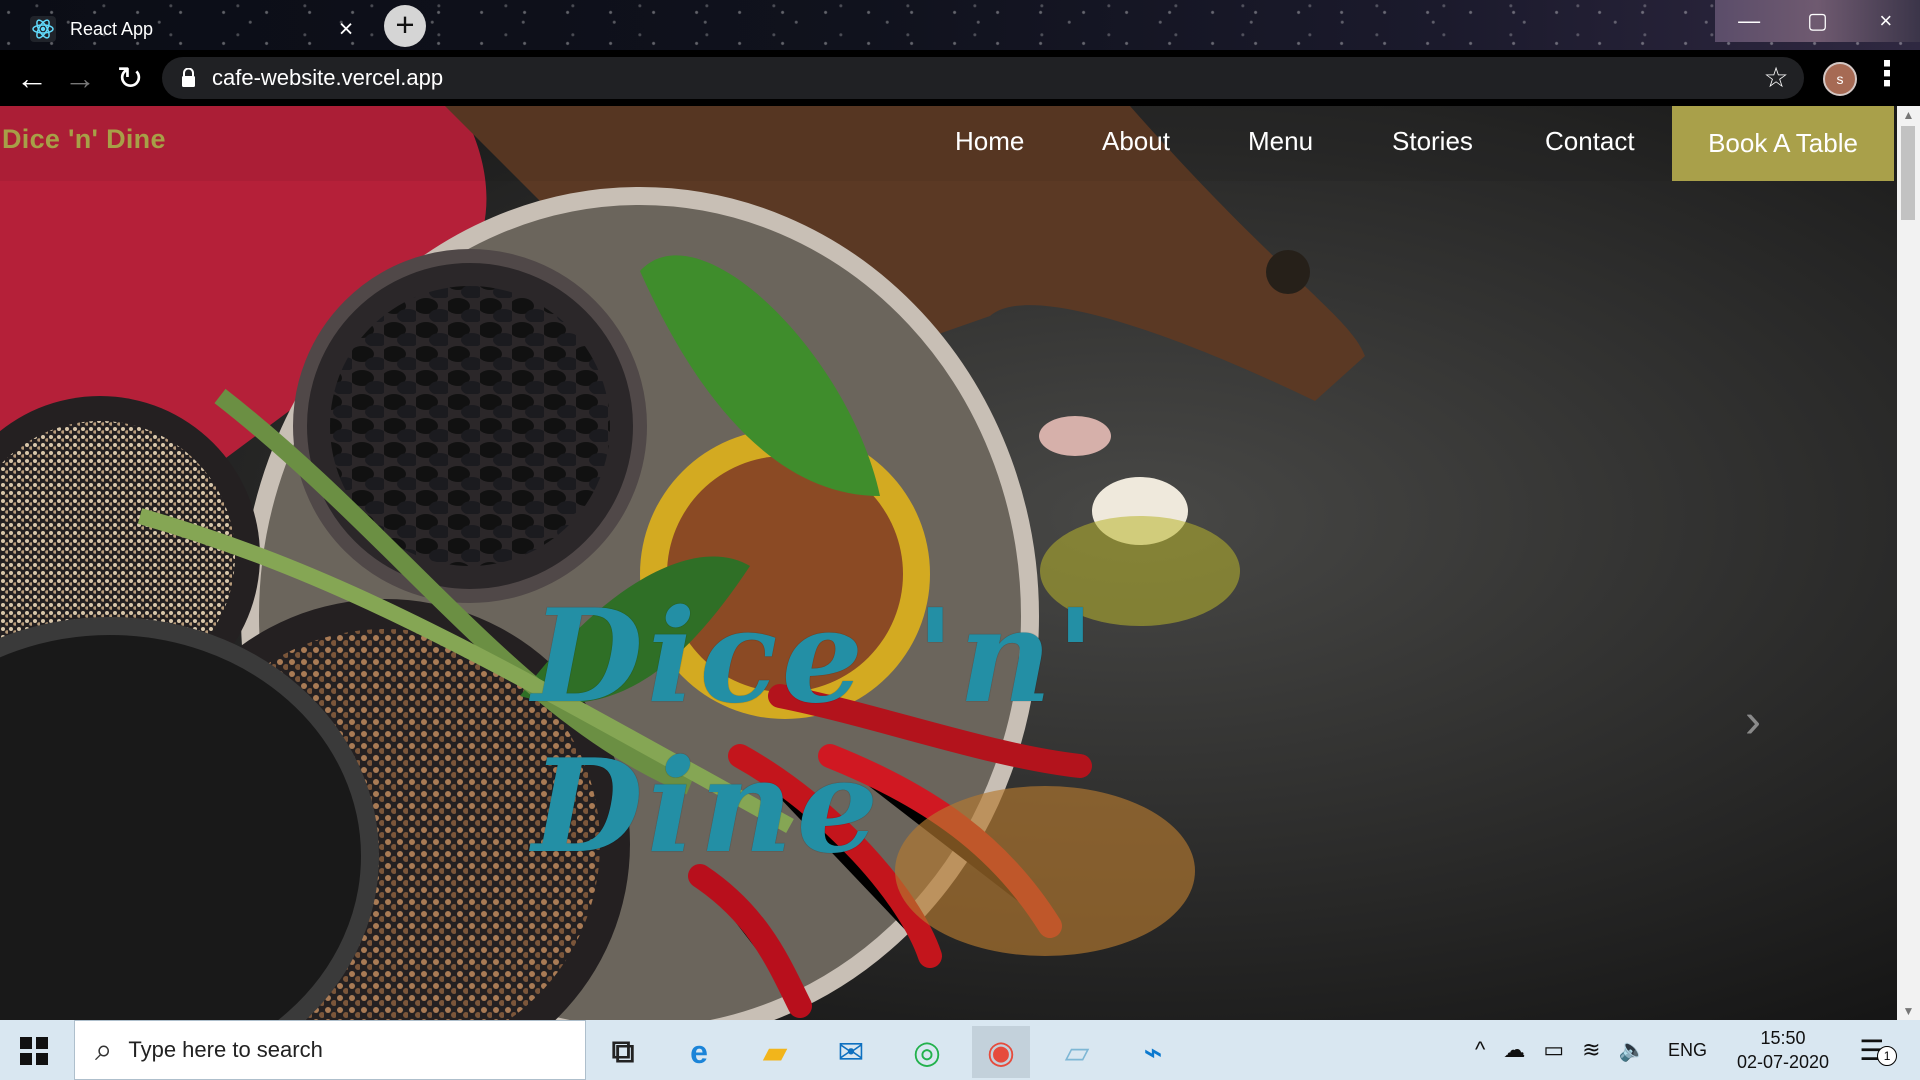  What do you see at coordinates (346, 29) in the screenshot?
I see `tab-close-icon: ×` at bounding box center [346, 29].